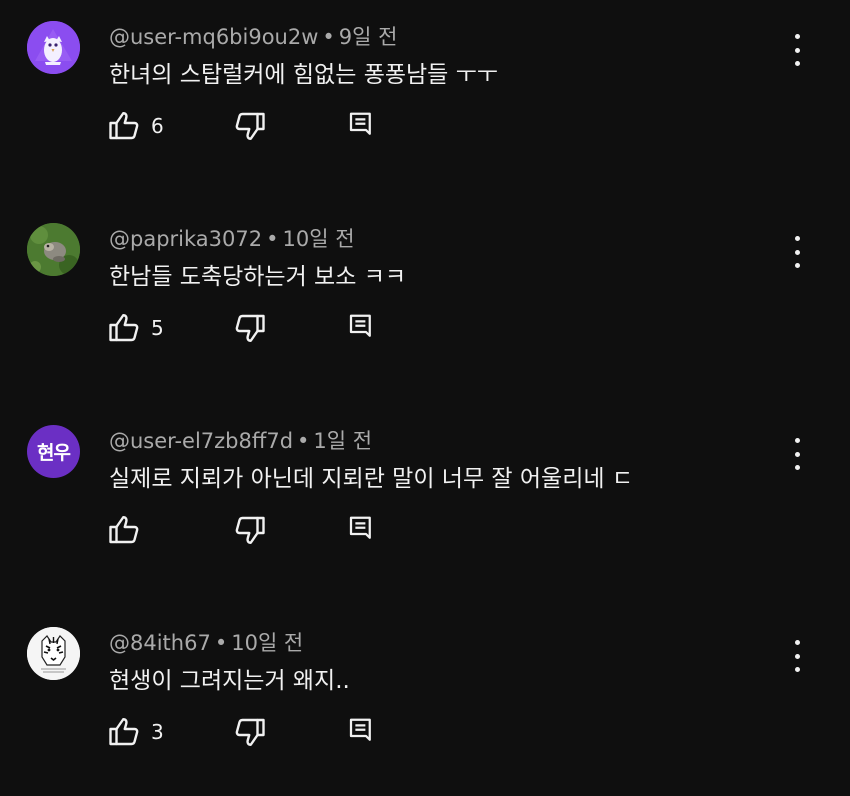 This screenshot has width=850, height=796. Describe the element at coordinates (53, 653) in the screenshot. I see `tiger-avatar` at that location.